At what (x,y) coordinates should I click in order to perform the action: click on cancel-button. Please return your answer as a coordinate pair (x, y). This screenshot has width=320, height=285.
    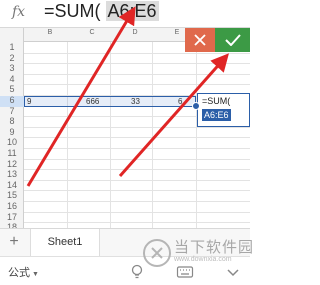
    Looking at the image, I should click on (200, 40).